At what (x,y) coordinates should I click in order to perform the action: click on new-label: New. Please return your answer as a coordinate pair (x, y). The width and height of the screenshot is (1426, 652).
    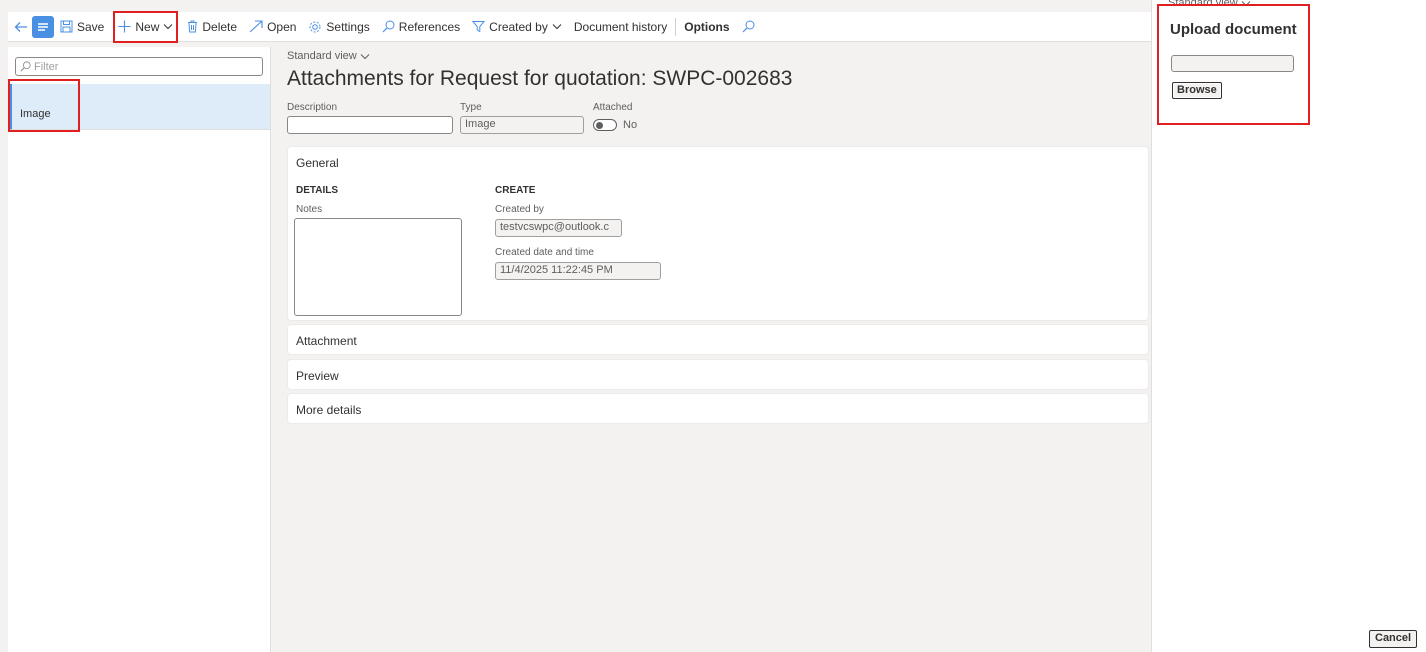
    Looking at the image, I should click on (147, 26).